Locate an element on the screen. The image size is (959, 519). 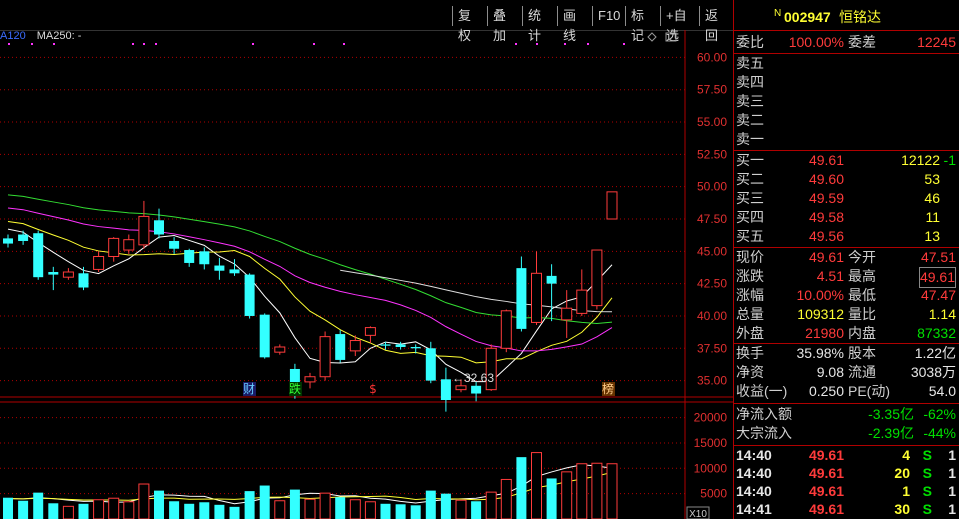
stats-button: 统计 is located at coordinates (539, 24).